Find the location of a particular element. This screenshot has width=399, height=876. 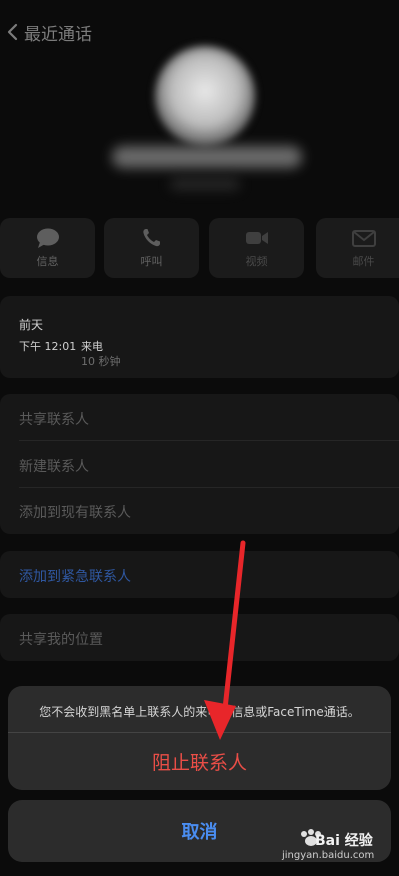

call-info-card: 前天 下午 12:01 来电 10 秒钟 is located at coordinates (199, 337).